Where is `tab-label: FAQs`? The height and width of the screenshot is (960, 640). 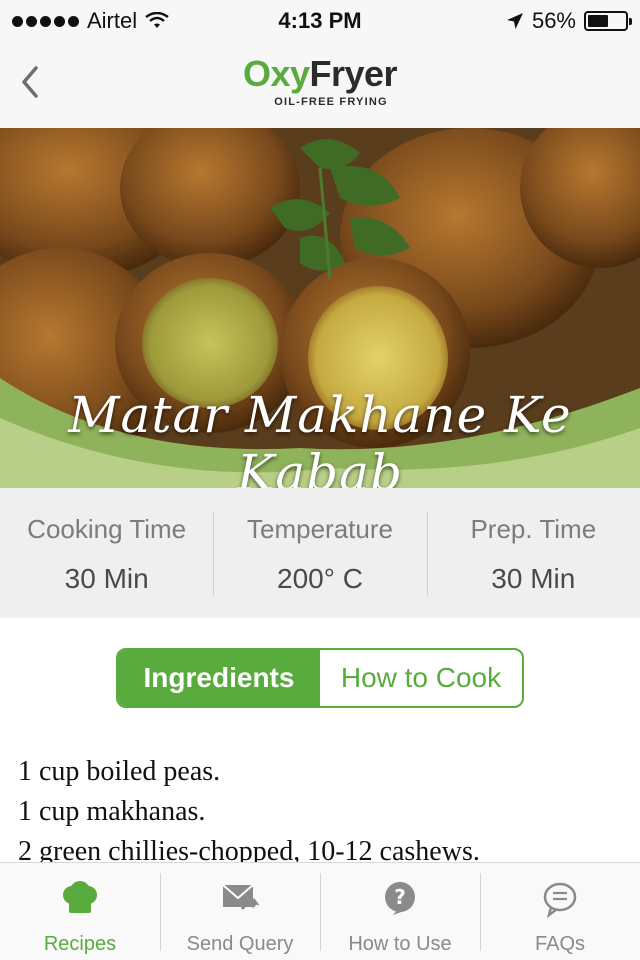 tab-label: FAQs is located at coordinates (559, 944).